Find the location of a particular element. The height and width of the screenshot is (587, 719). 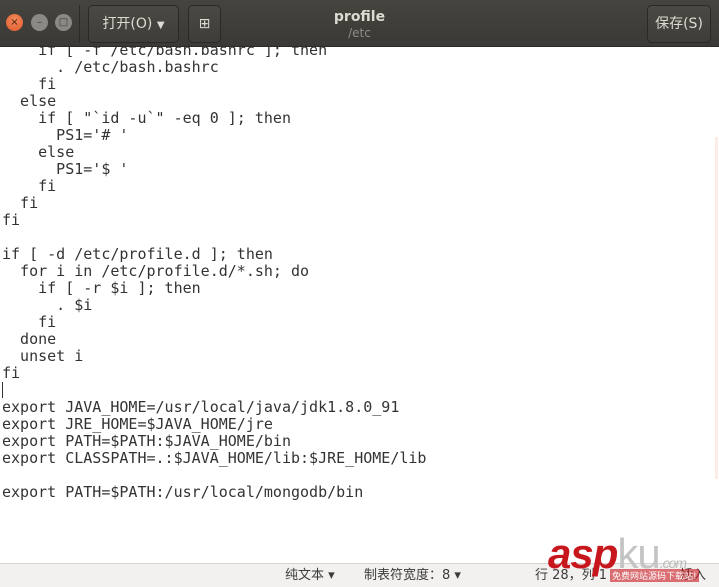

tab-width-selector: 制表符宽度：8 ▾ is located at coordinates (412, 575).